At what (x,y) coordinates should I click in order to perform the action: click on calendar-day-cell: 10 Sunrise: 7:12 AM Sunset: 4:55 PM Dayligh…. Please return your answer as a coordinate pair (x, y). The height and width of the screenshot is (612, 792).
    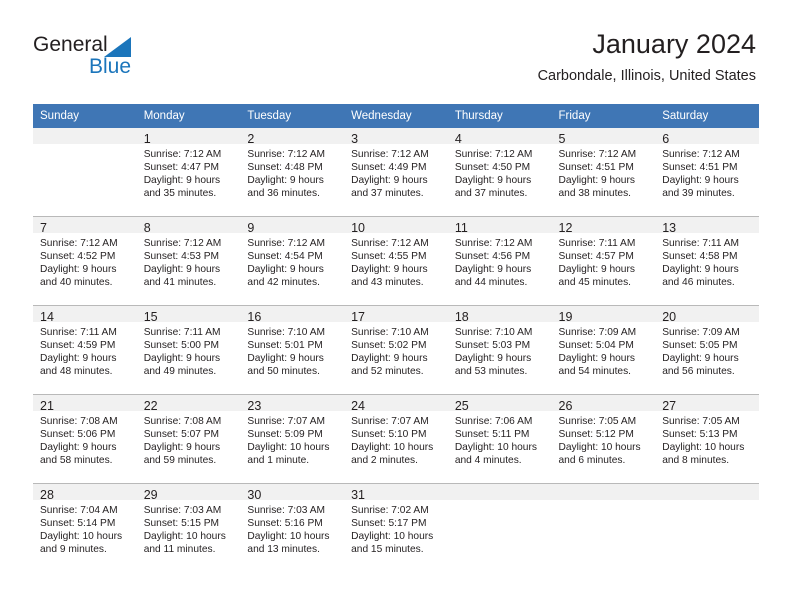
    Looking at the image, I should click on (396, 261).